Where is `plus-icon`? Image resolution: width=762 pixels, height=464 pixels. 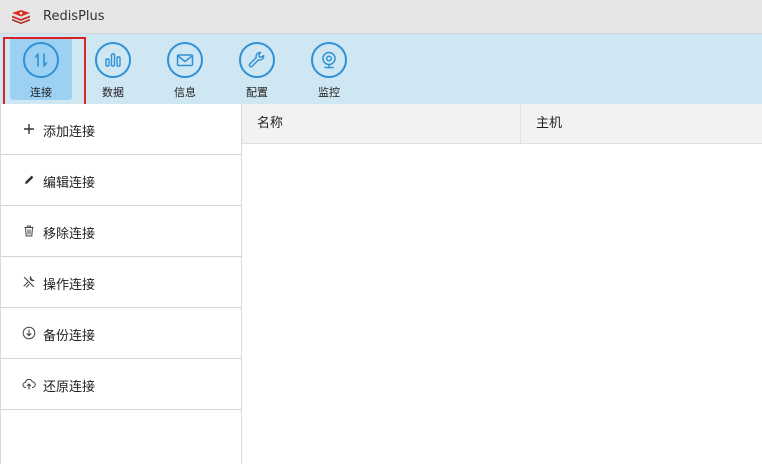 plus-icon is located at coordinates (29, 129).